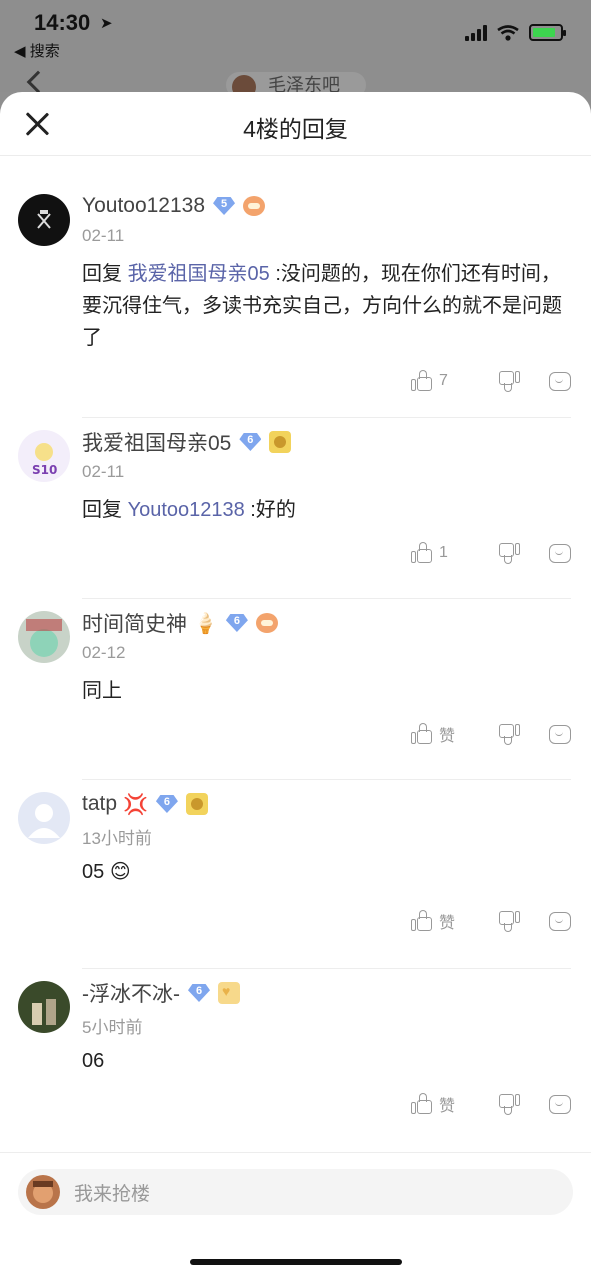  Describe the element at coordinates (106, 872) in the screenshot. I see `comment-text: 05 😊` at that location.